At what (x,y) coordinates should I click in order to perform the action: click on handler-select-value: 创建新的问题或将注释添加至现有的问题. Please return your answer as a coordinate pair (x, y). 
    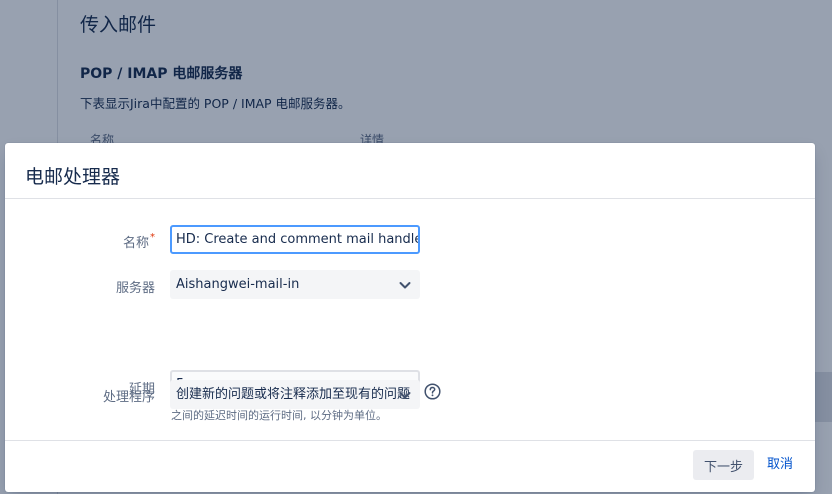
    Looking at the image, I should click on (293, 394).